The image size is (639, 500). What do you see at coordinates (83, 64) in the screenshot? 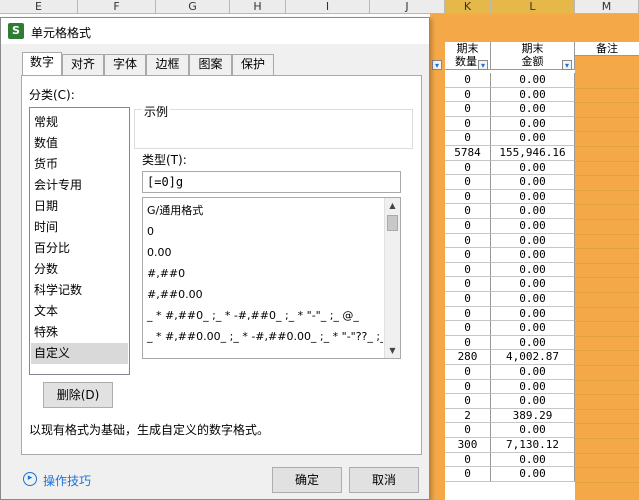
I see `tab-alignment: 对齐` at bounding box center [83, 64].